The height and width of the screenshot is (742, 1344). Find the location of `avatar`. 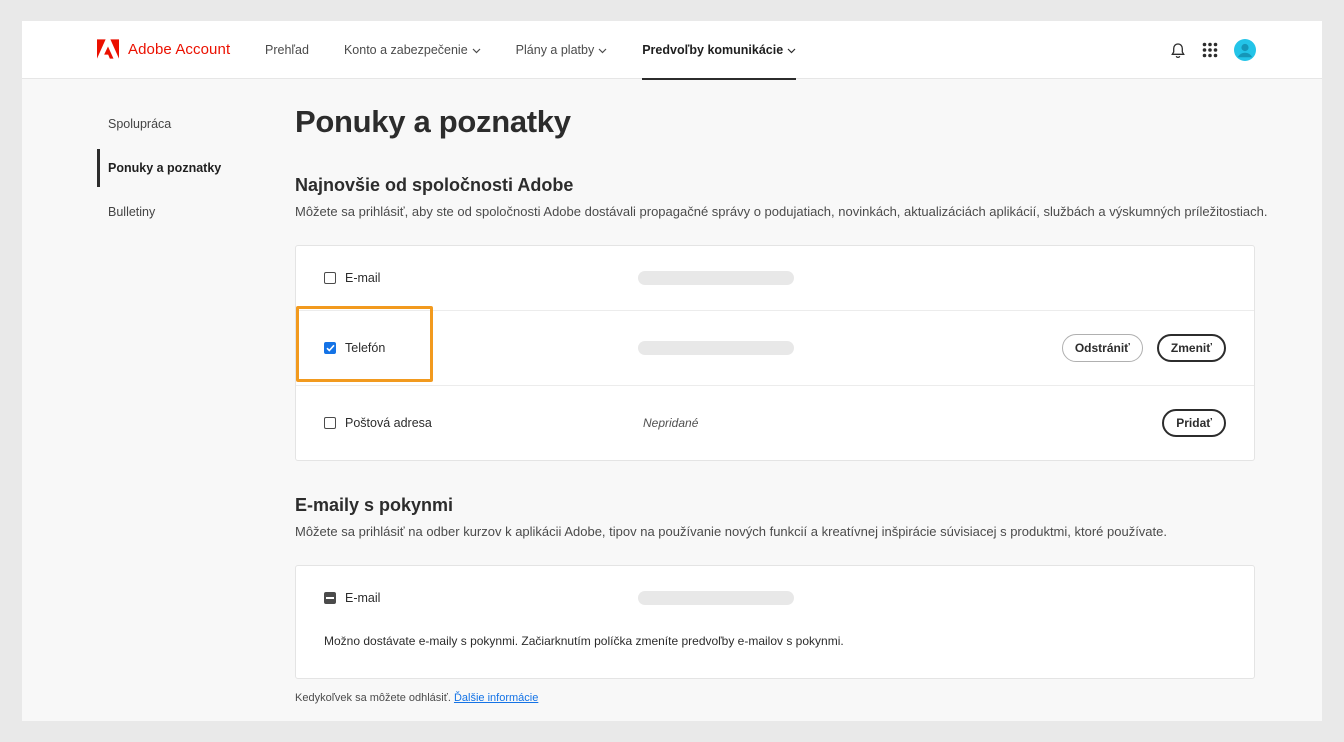

avatar is located at coordinates (1245, 50).